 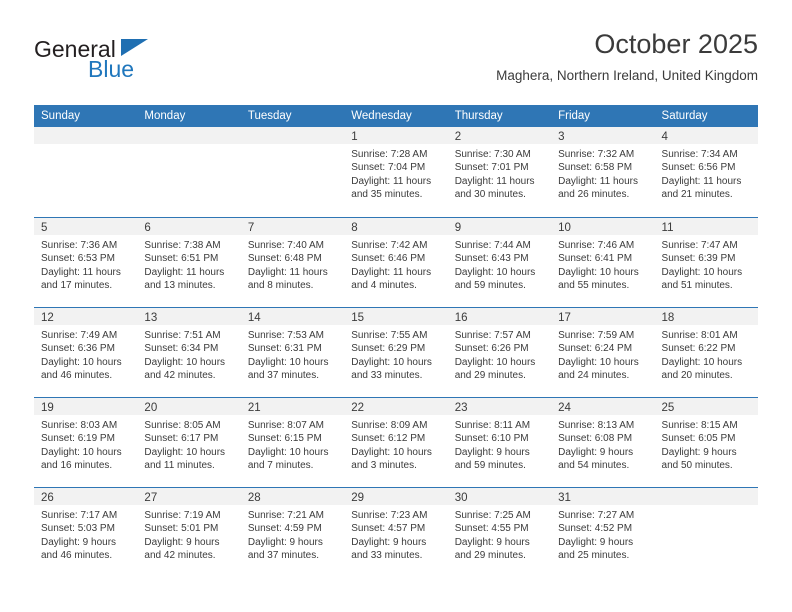 What do you see at coordinates (564, 498) in the screenshot?
I see `day-number: 31` at bounding box center [564, 498].